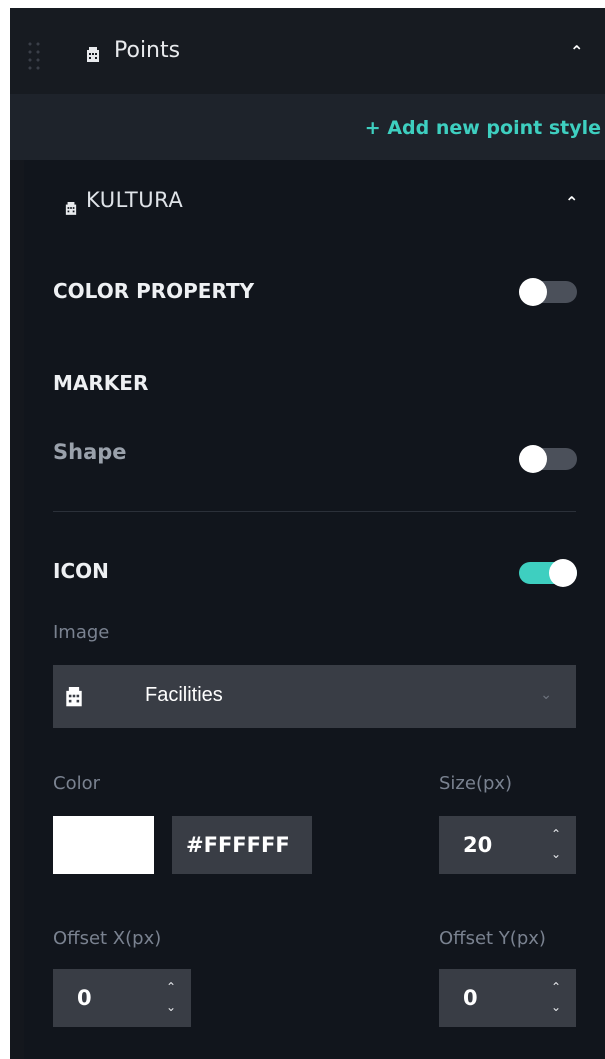 This screenshot has width=605, height=1059. I want to click on add-style-row: + Add new point style, so click(307, 127).